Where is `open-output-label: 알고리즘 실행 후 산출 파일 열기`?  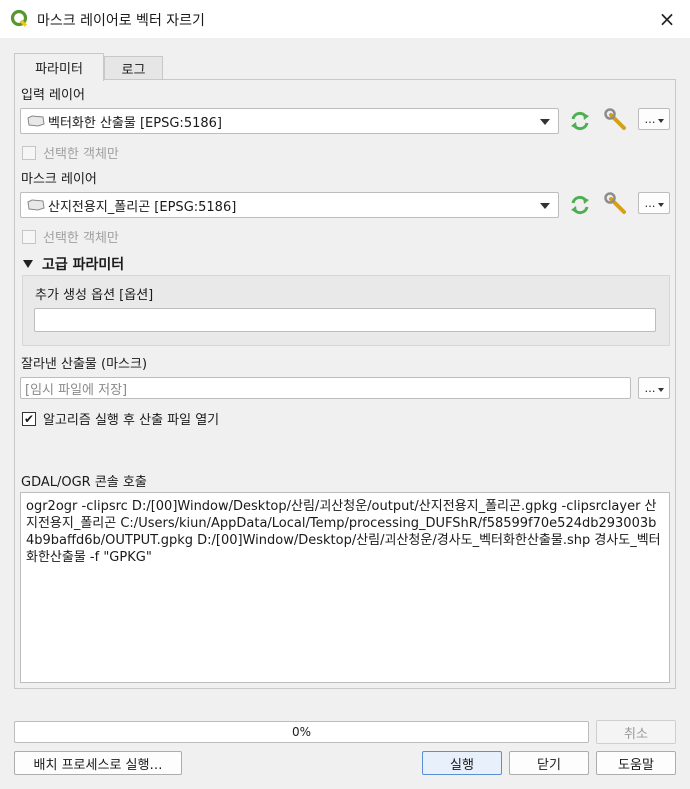
open-output-label: 알고리즘 실행 후 산출 파일 열기 is located at coordinates (131, 420).